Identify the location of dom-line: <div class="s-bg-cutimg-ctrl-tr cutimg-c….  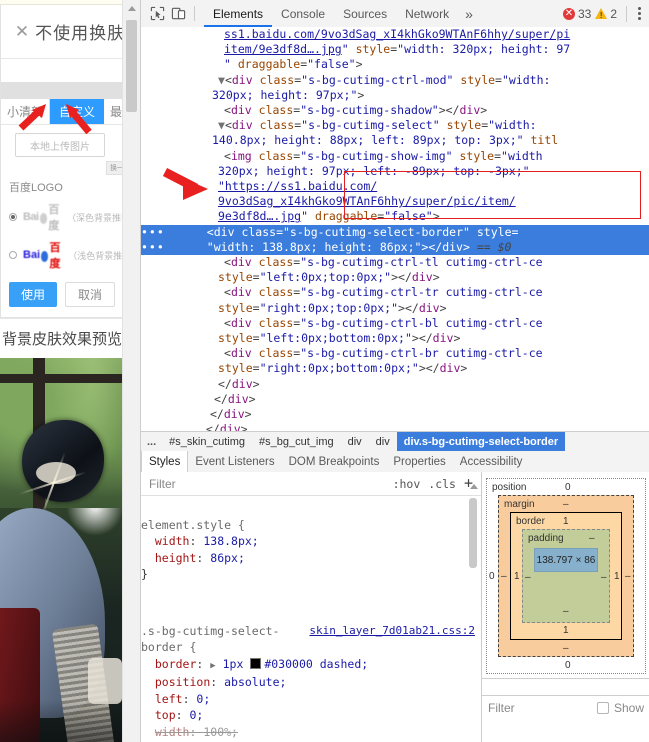
(395, 292).